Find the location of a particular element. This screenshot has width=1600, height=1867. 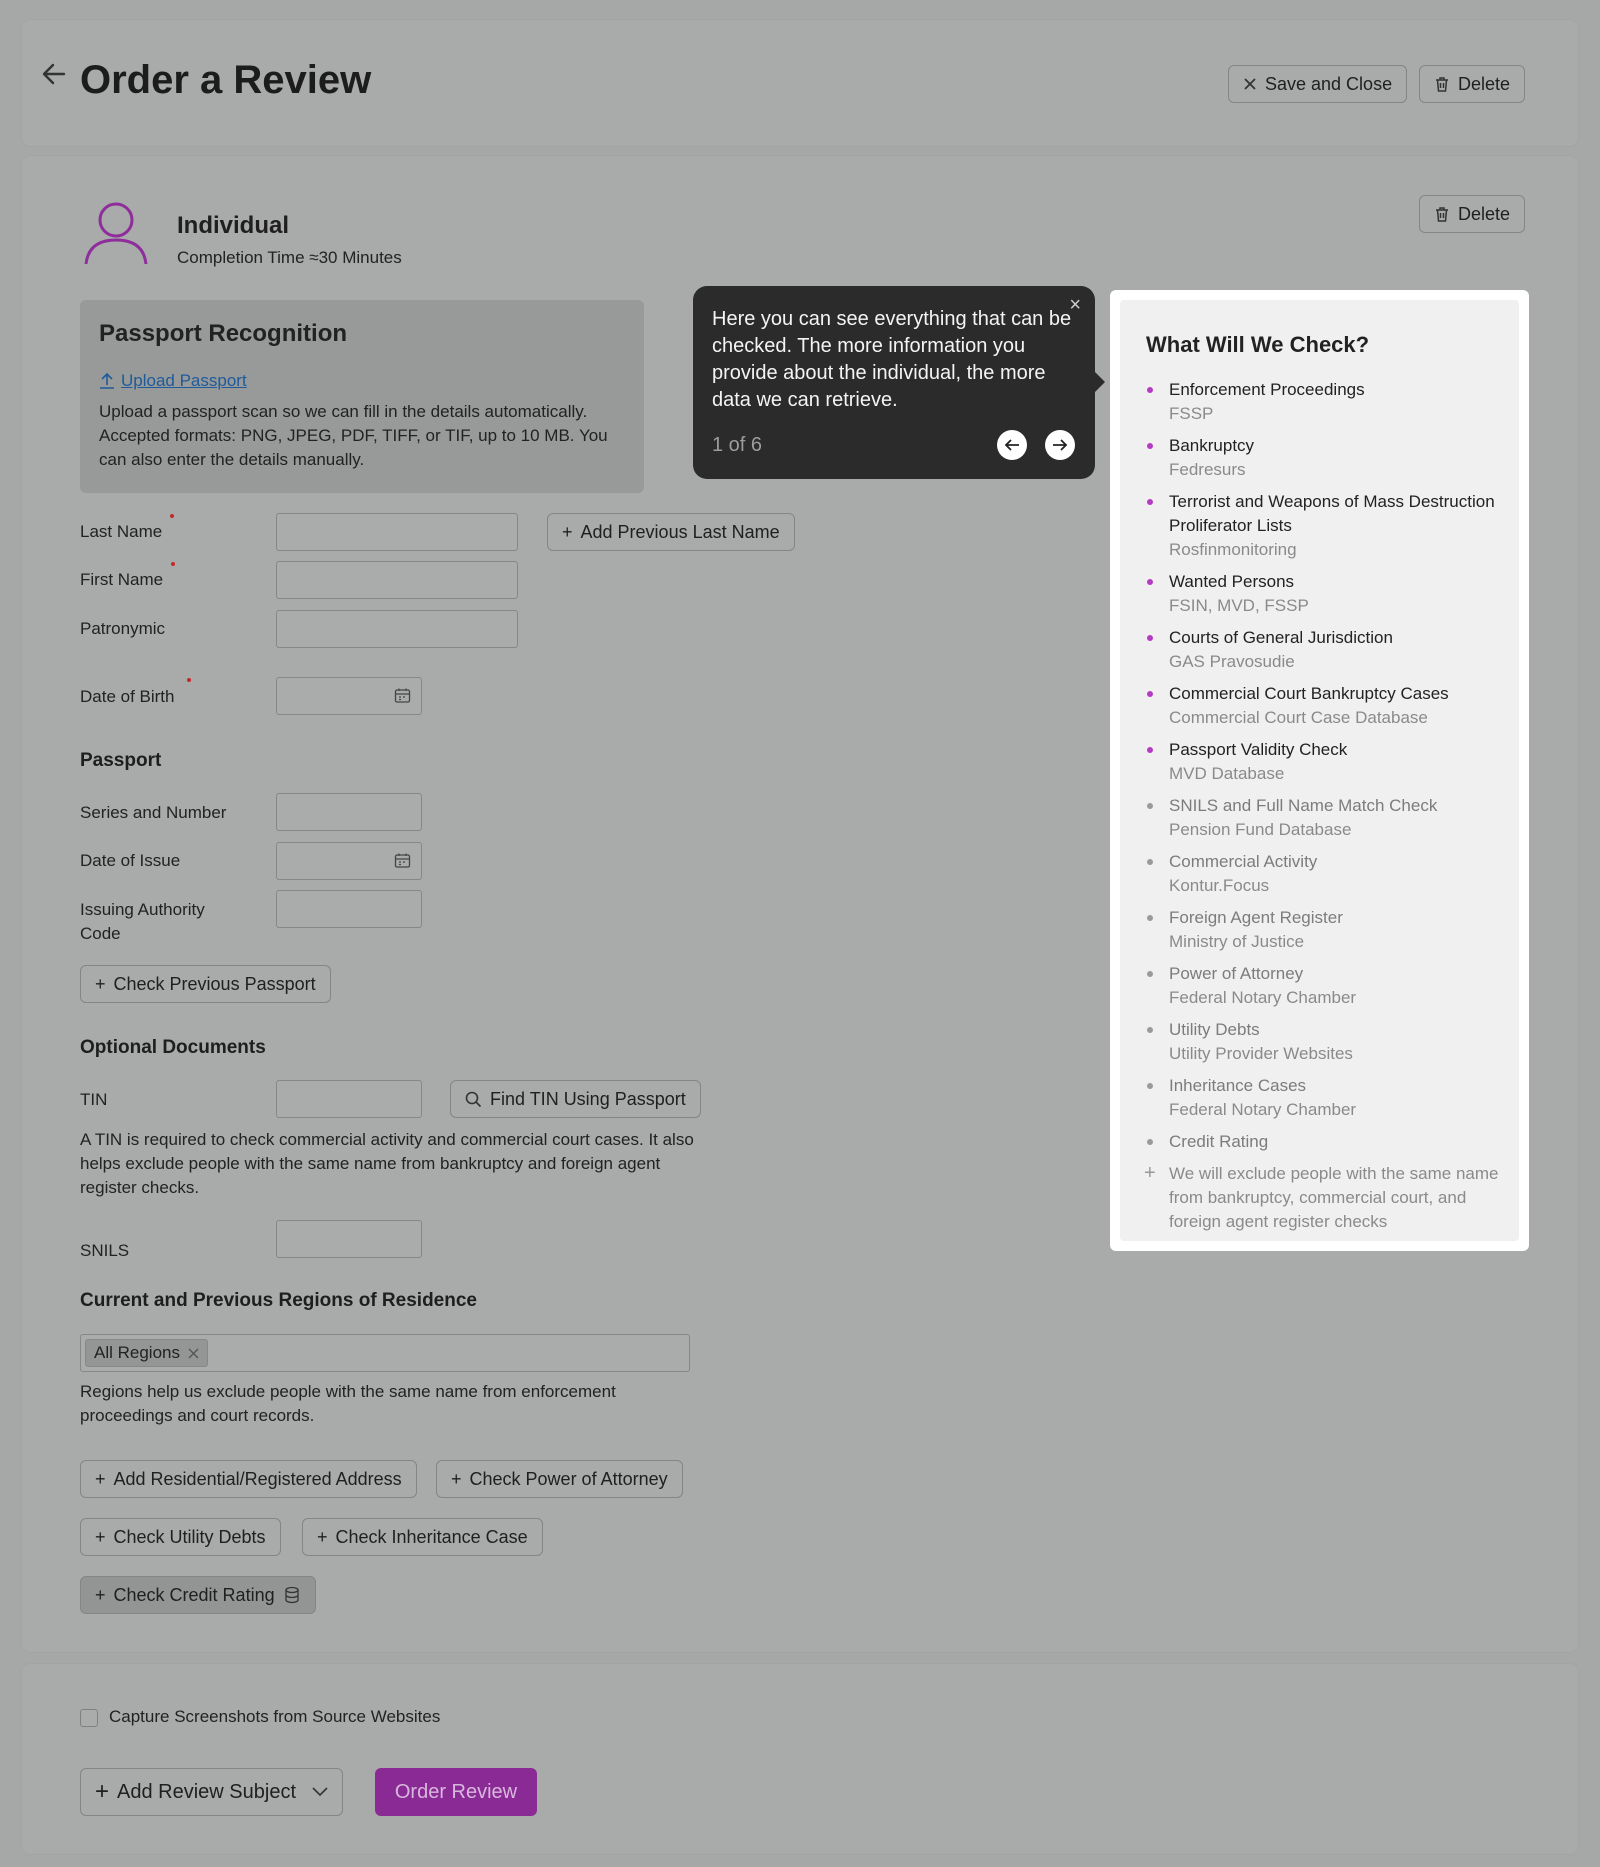

date-of-issue-input is located at coordinates (349, 861).